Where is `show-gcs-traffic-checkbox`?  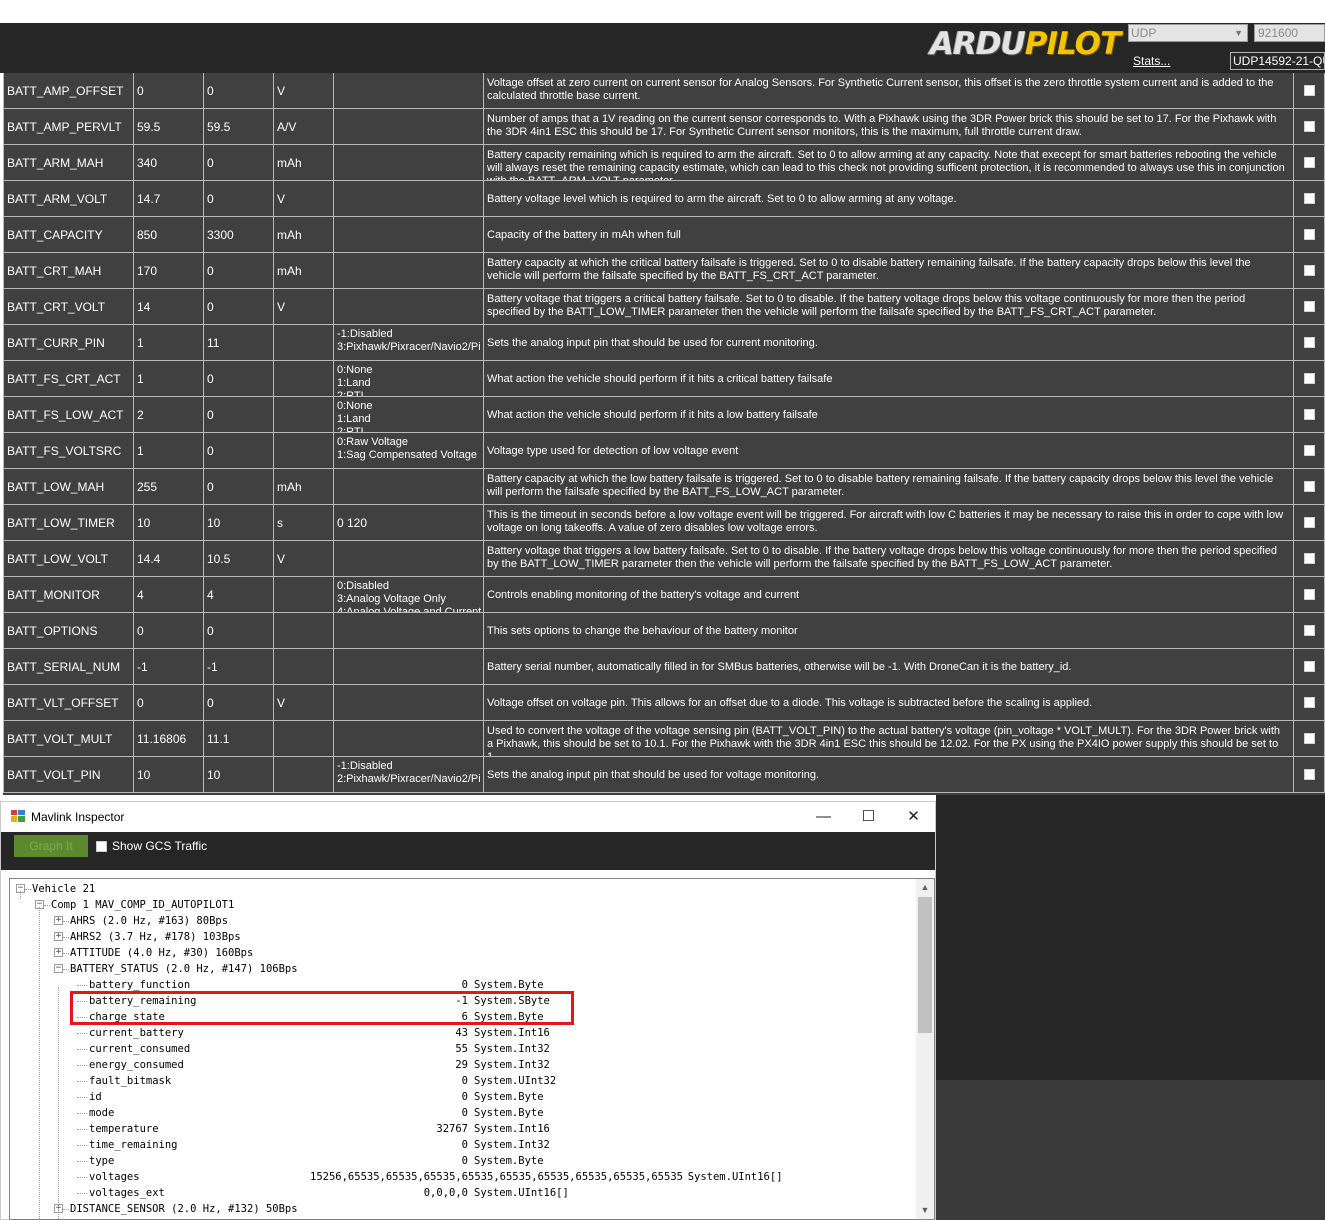 show-gcs-traffic-checkbox is located at coordinates (101, 846).